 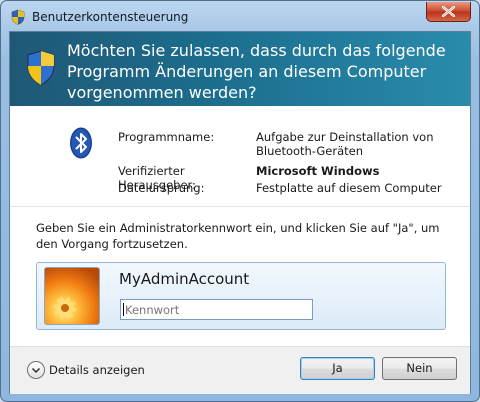 What do you see at coordinates (240, 370) in the screenshot?
I see `dialog-footer: Details anzeigen Ja Nein` at bounding box center [240, 370].